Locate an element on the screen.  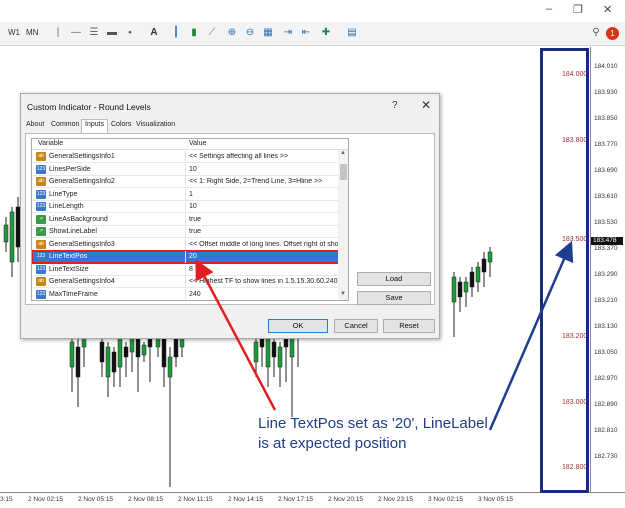
blue-annotation-arrow is located at coordinates (531, 335).